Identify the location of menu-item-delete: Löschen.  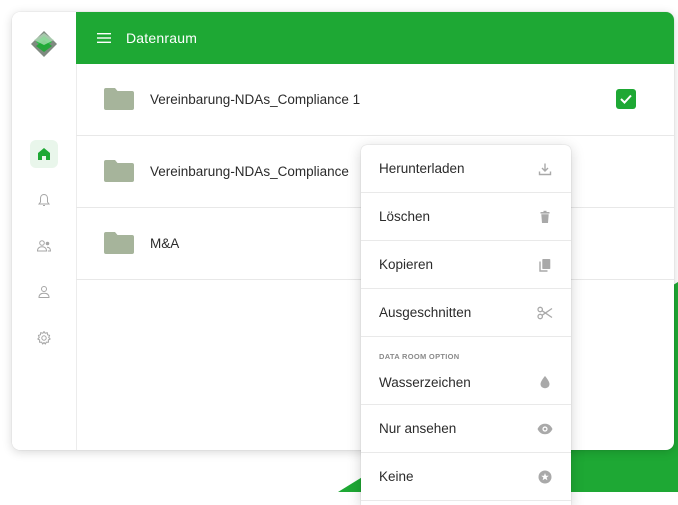
(466, 217).